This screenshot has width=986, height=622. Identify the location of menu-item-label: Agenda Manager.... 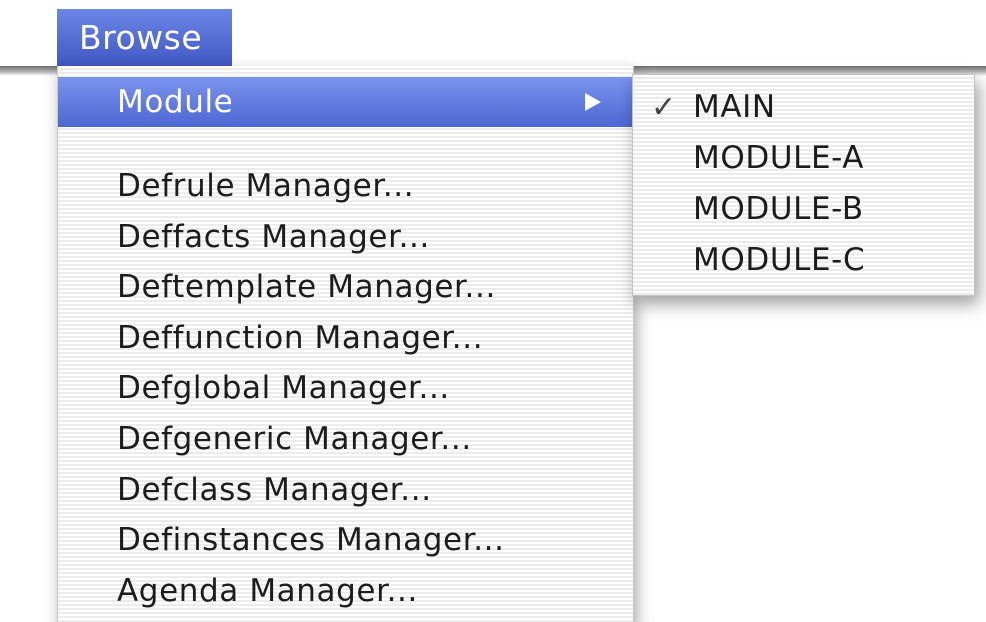
(267, 591).